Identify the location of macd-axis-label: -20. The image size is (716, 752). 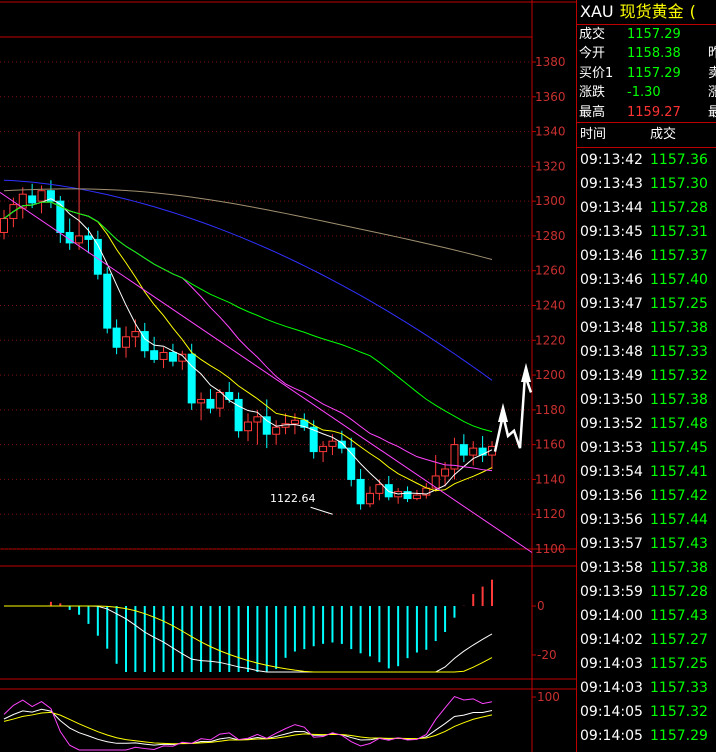
(547, 655).